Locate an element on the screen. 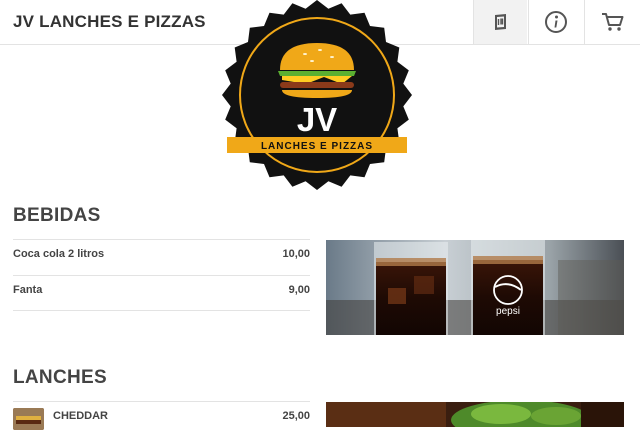  menu-item-coca-cola: Coca cola 2 litros 10,00 is located at coordinates (161, 257).